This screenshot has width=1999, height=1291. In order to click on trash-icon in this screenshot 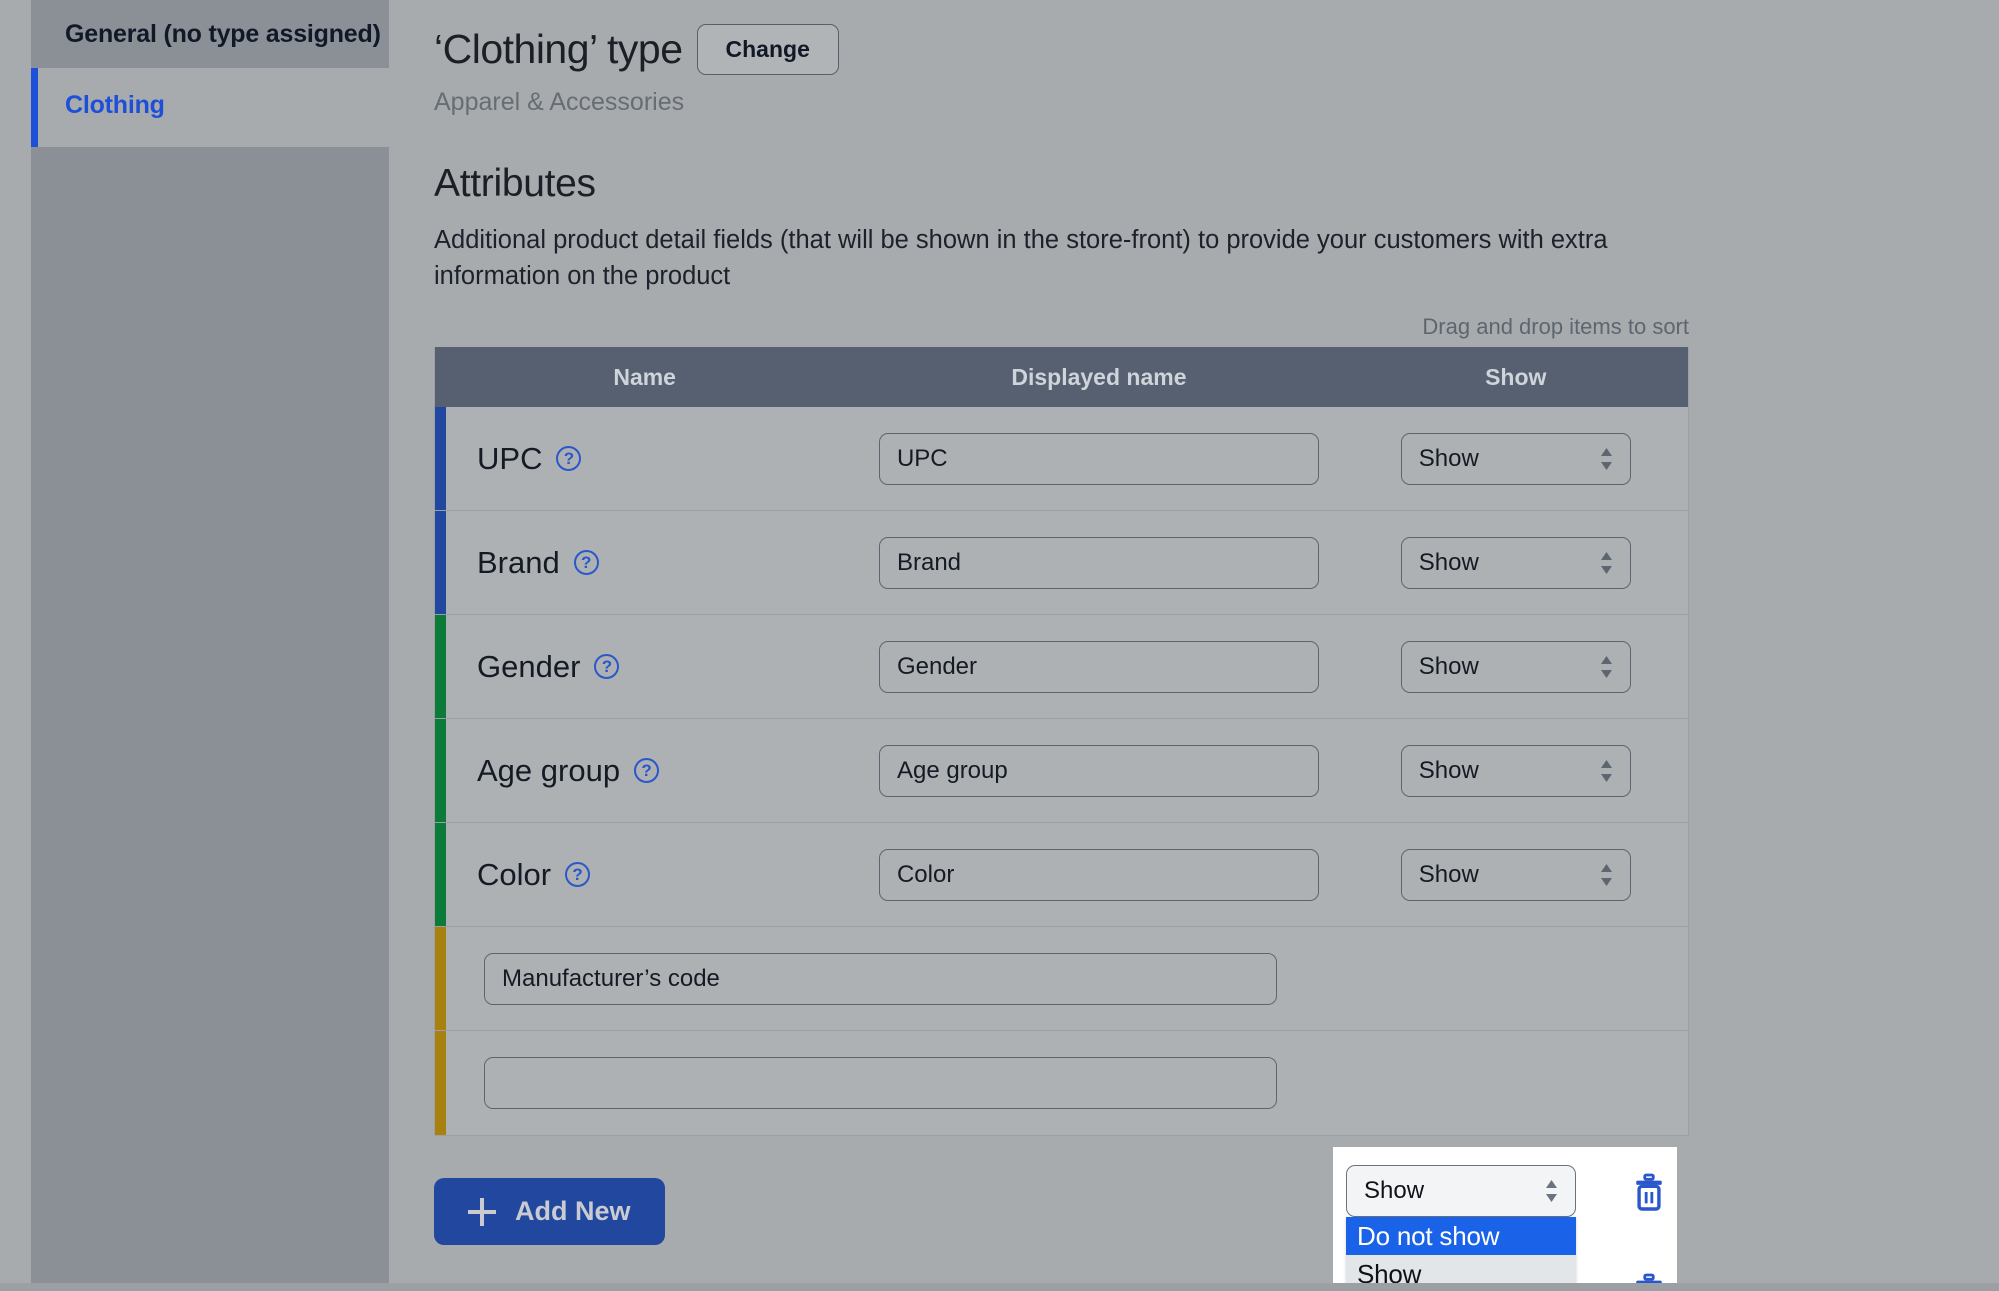, I will do `click(1649, 1194)`.